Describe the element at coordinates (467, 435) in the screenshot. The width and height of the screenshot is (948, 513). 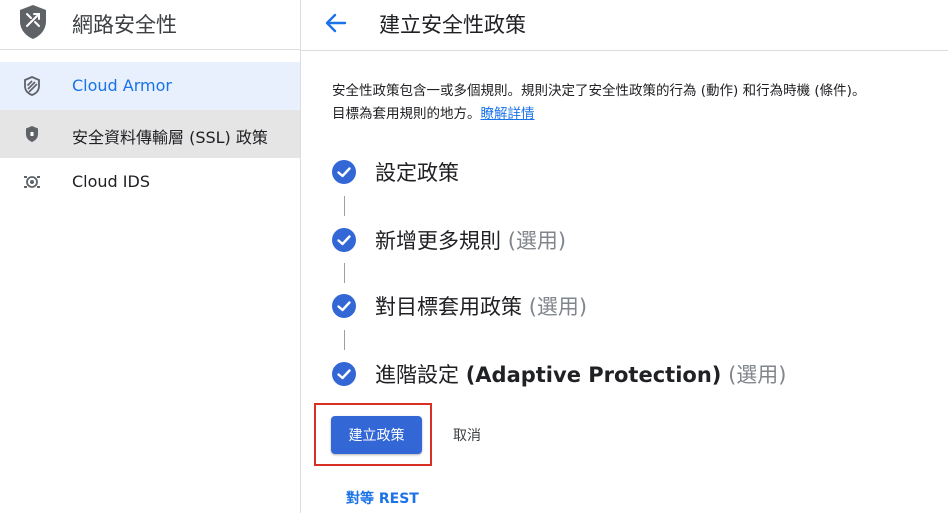
I see `cancel-button: 取消` at that location.